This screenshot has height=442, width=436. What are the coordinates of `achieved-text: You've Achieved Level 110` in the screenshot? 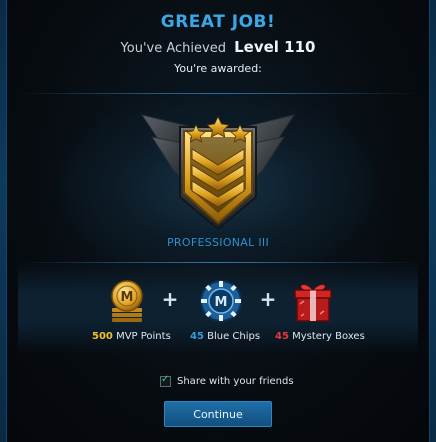 It's located at (218, 47).